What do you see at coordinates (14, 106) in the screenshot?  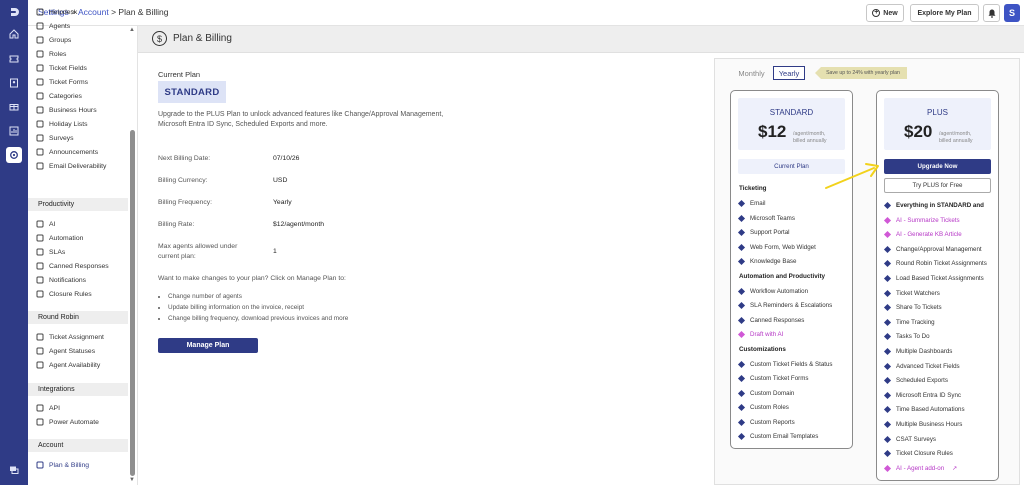 I see `gift-icon` at bounding box center [14, 106].